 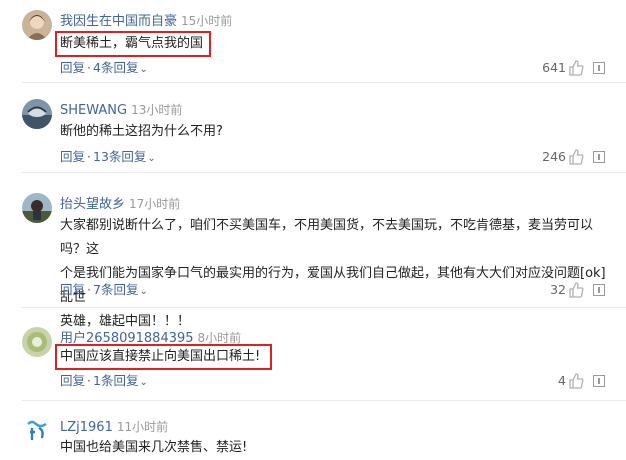 I want to click on comment-header: LZj1961 11小时前, so click(x=114, y=426).